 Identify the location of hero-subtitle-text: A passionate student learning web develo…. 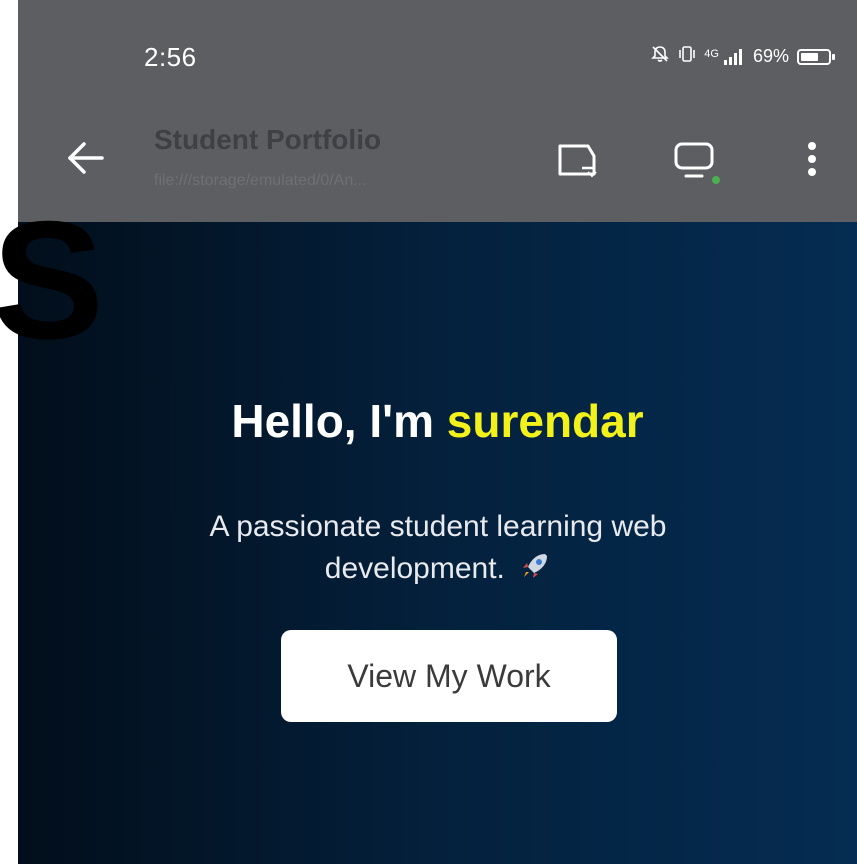
(438, 547).